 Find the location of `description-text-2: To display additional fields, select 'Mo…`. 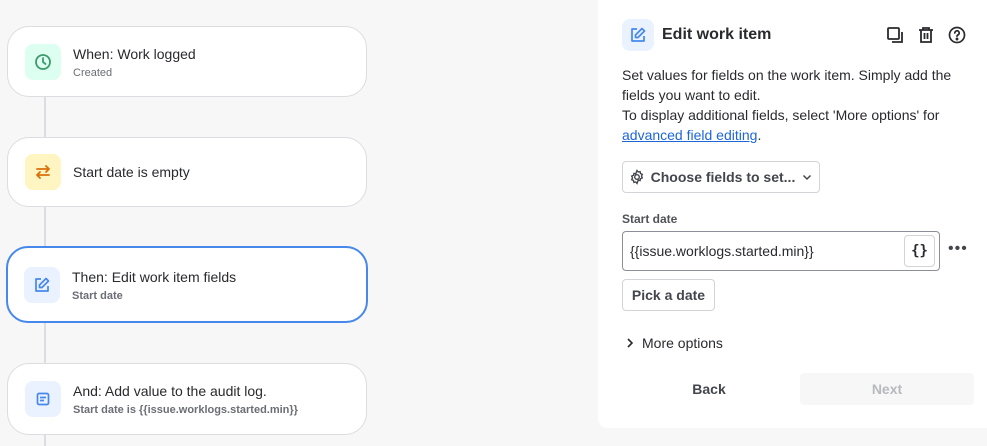

description-text-2: To display additional fields, select 'Mo… is located at coordinates (781, 115).